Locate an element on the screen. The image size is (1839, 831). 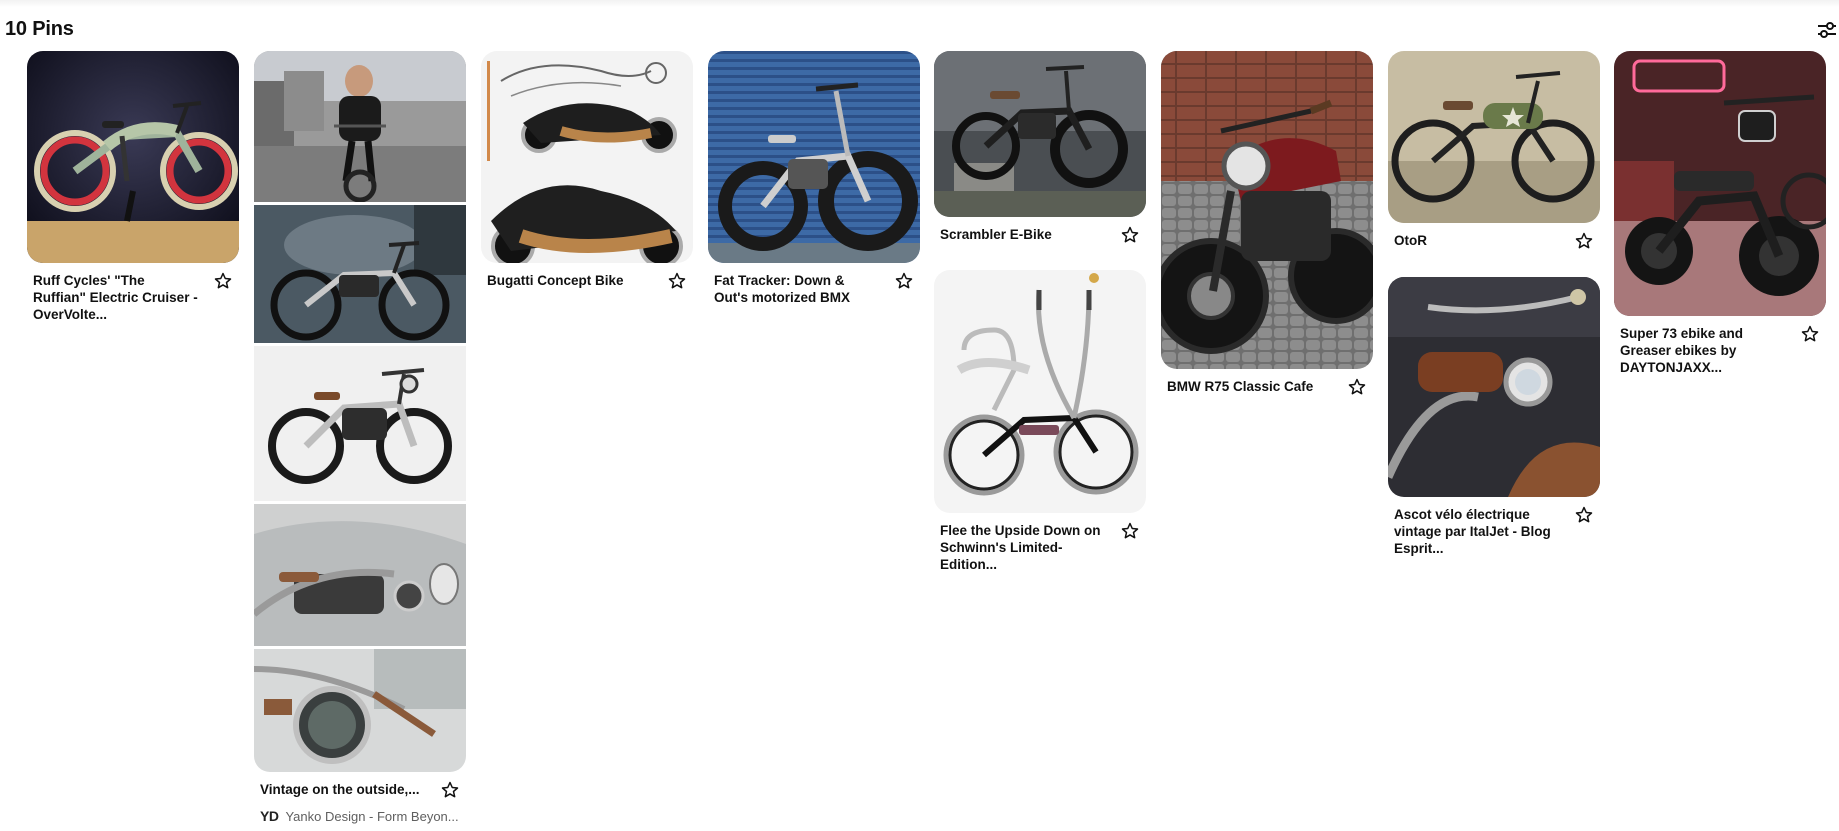
page-title: 10 Pins is located at coordinates (39, 29).